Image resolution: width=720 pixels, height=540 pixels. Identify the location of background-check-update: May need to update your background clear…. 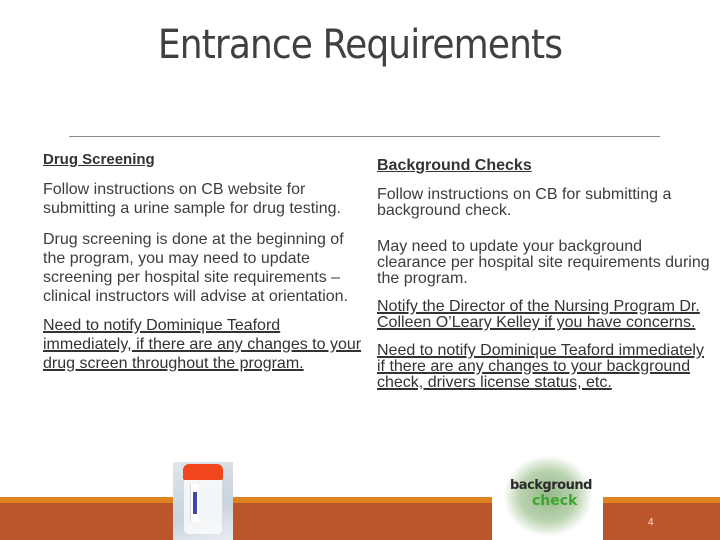
(543, 262).